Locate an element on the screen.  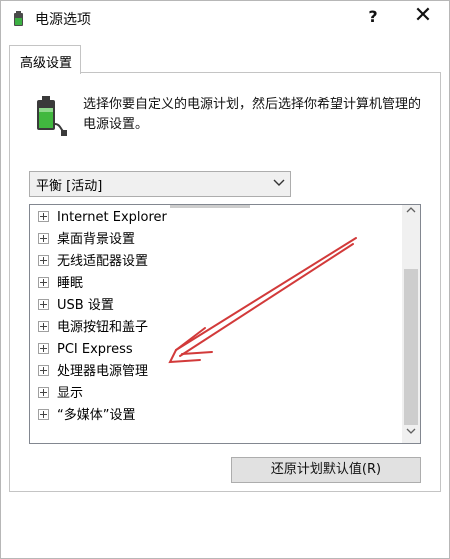
power-options-icon is located at coordinates (18, 18).